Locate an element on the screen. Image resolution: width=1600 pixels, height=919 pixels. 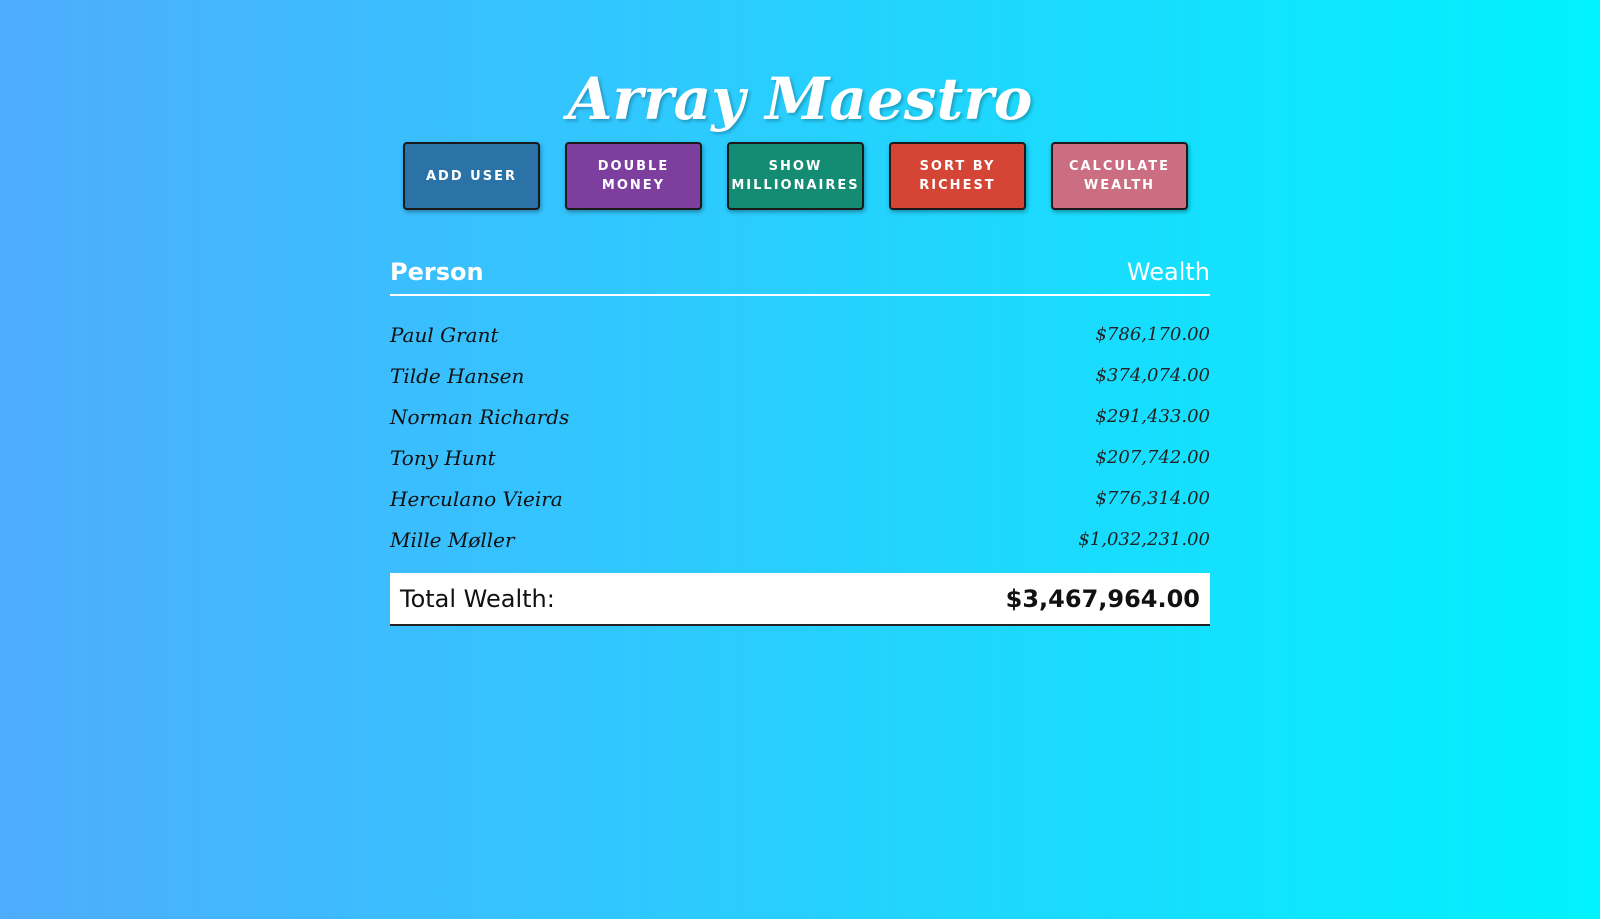
person-wealth: $207,742.00 is located at coordinates (1152, 457).